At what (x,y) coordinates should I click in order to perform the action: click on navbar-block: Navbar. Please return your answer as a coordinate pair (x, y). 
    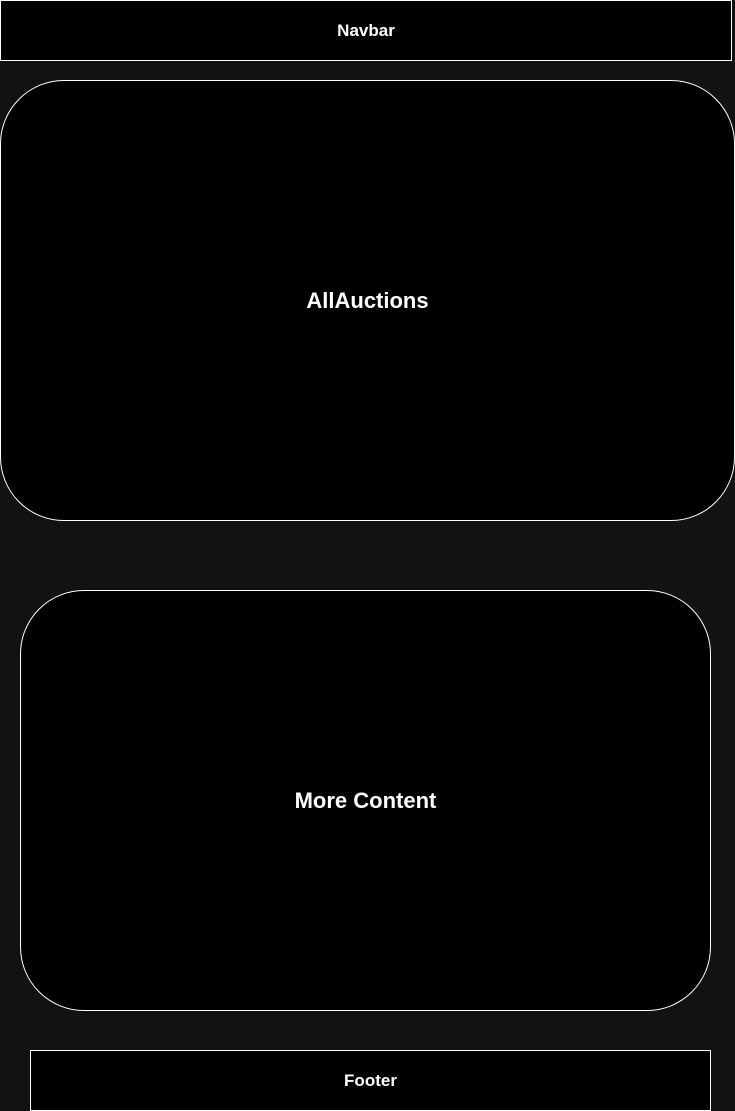
    Looking at the image, I should click on (366, 30).